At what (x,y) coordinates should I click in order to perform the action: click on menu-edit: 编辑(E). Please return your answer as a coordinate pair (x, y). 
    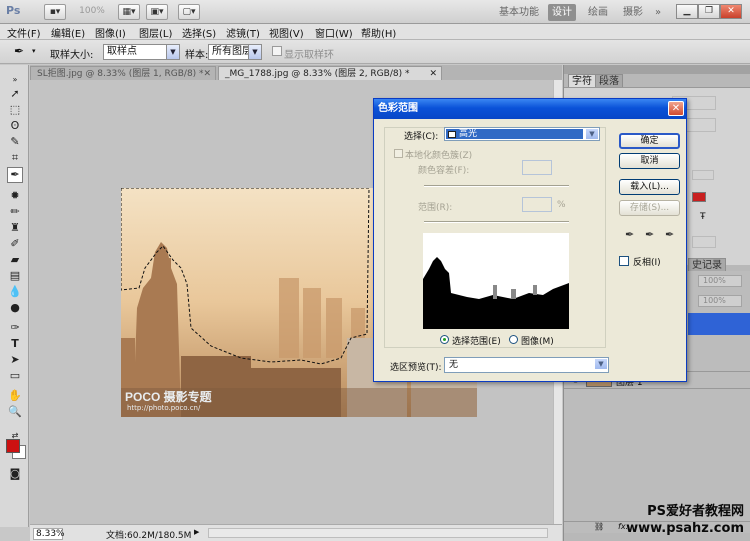
    Looking at the image, I should click on (68, 32).